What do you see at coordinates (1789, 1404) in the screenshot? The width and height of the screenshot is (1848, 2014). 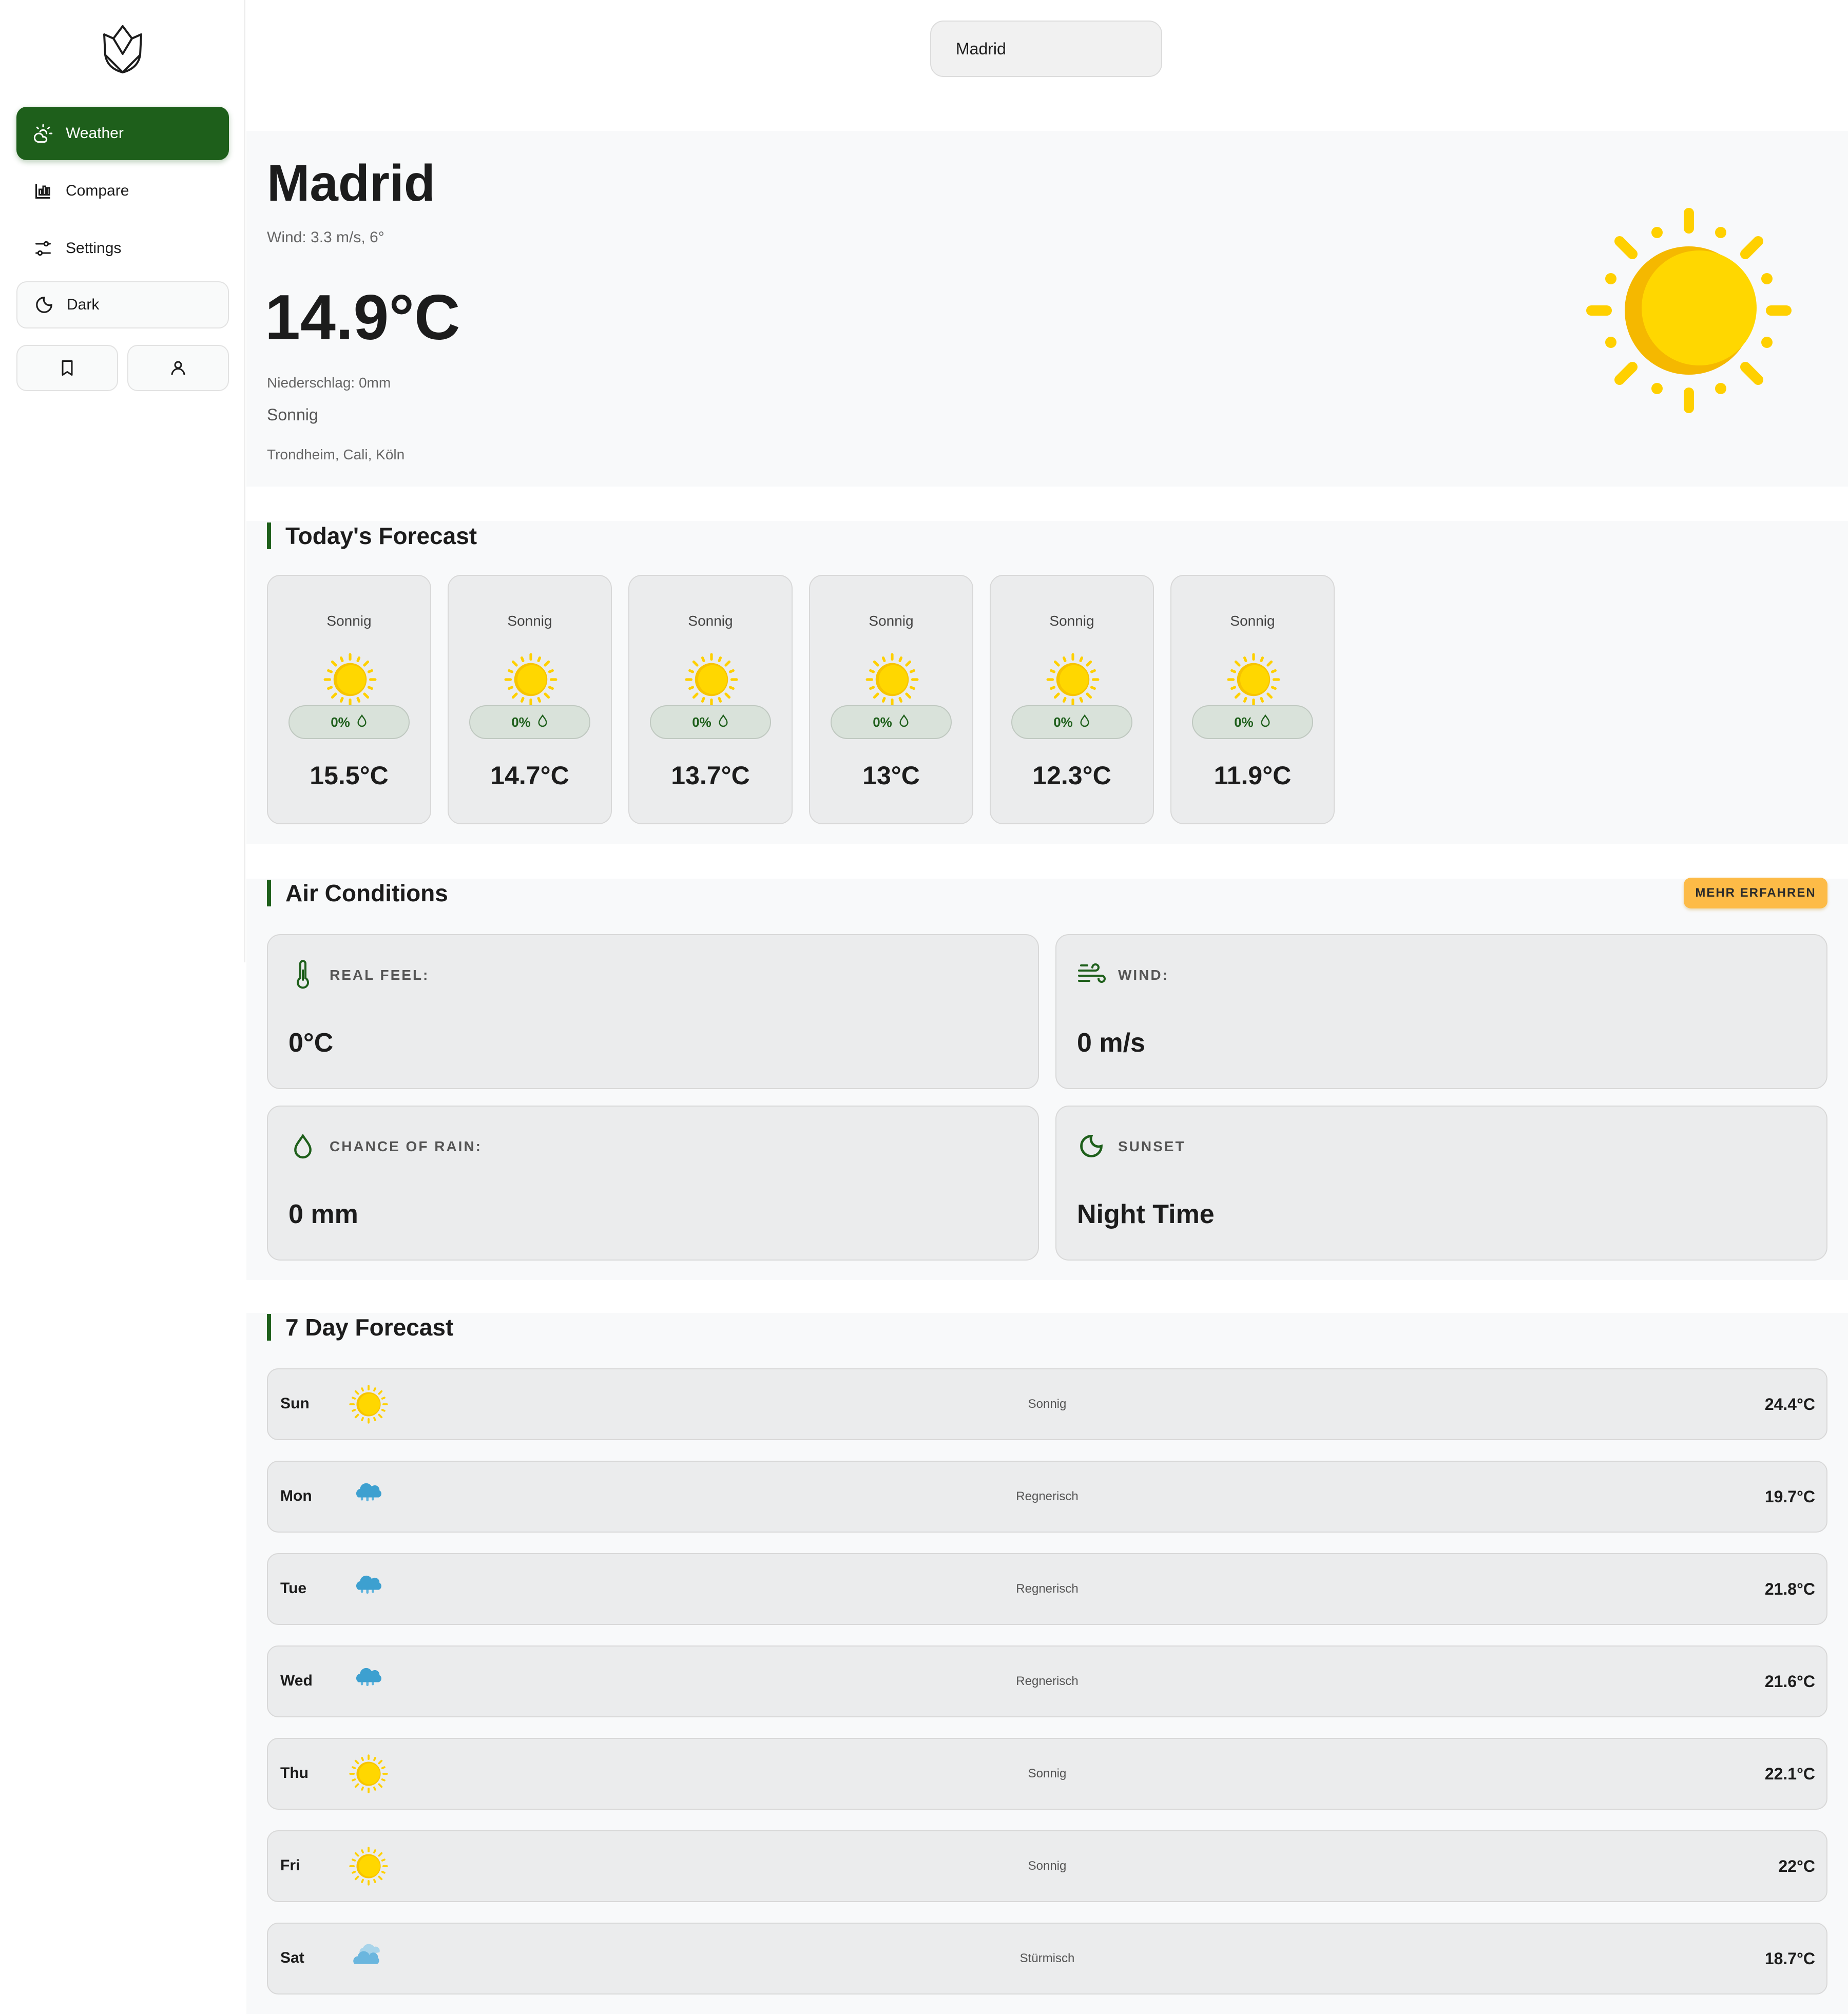 I see `day-temperature: 24.4°C` at bounding box center [1789, 1404].